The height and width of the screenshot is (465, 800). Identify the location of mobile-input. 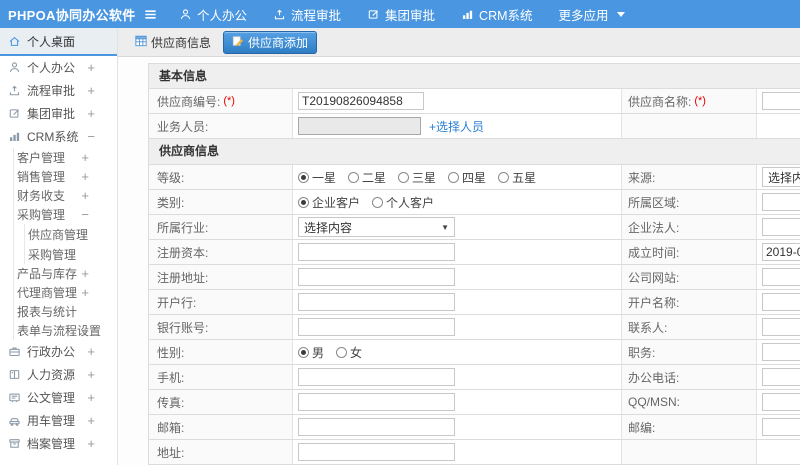
(376, 377).